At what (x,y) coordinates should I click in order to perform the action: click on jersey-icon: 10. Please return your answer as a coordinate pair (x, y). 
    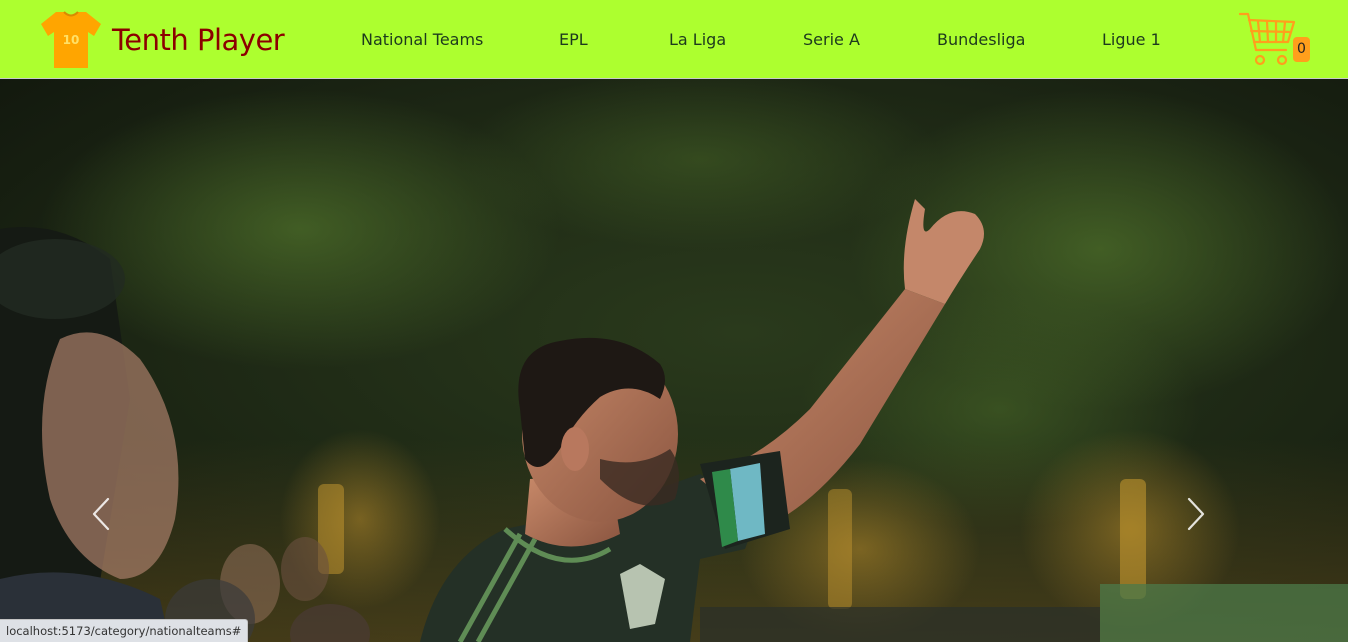
    Looking at the image, I should click on (71, 39).